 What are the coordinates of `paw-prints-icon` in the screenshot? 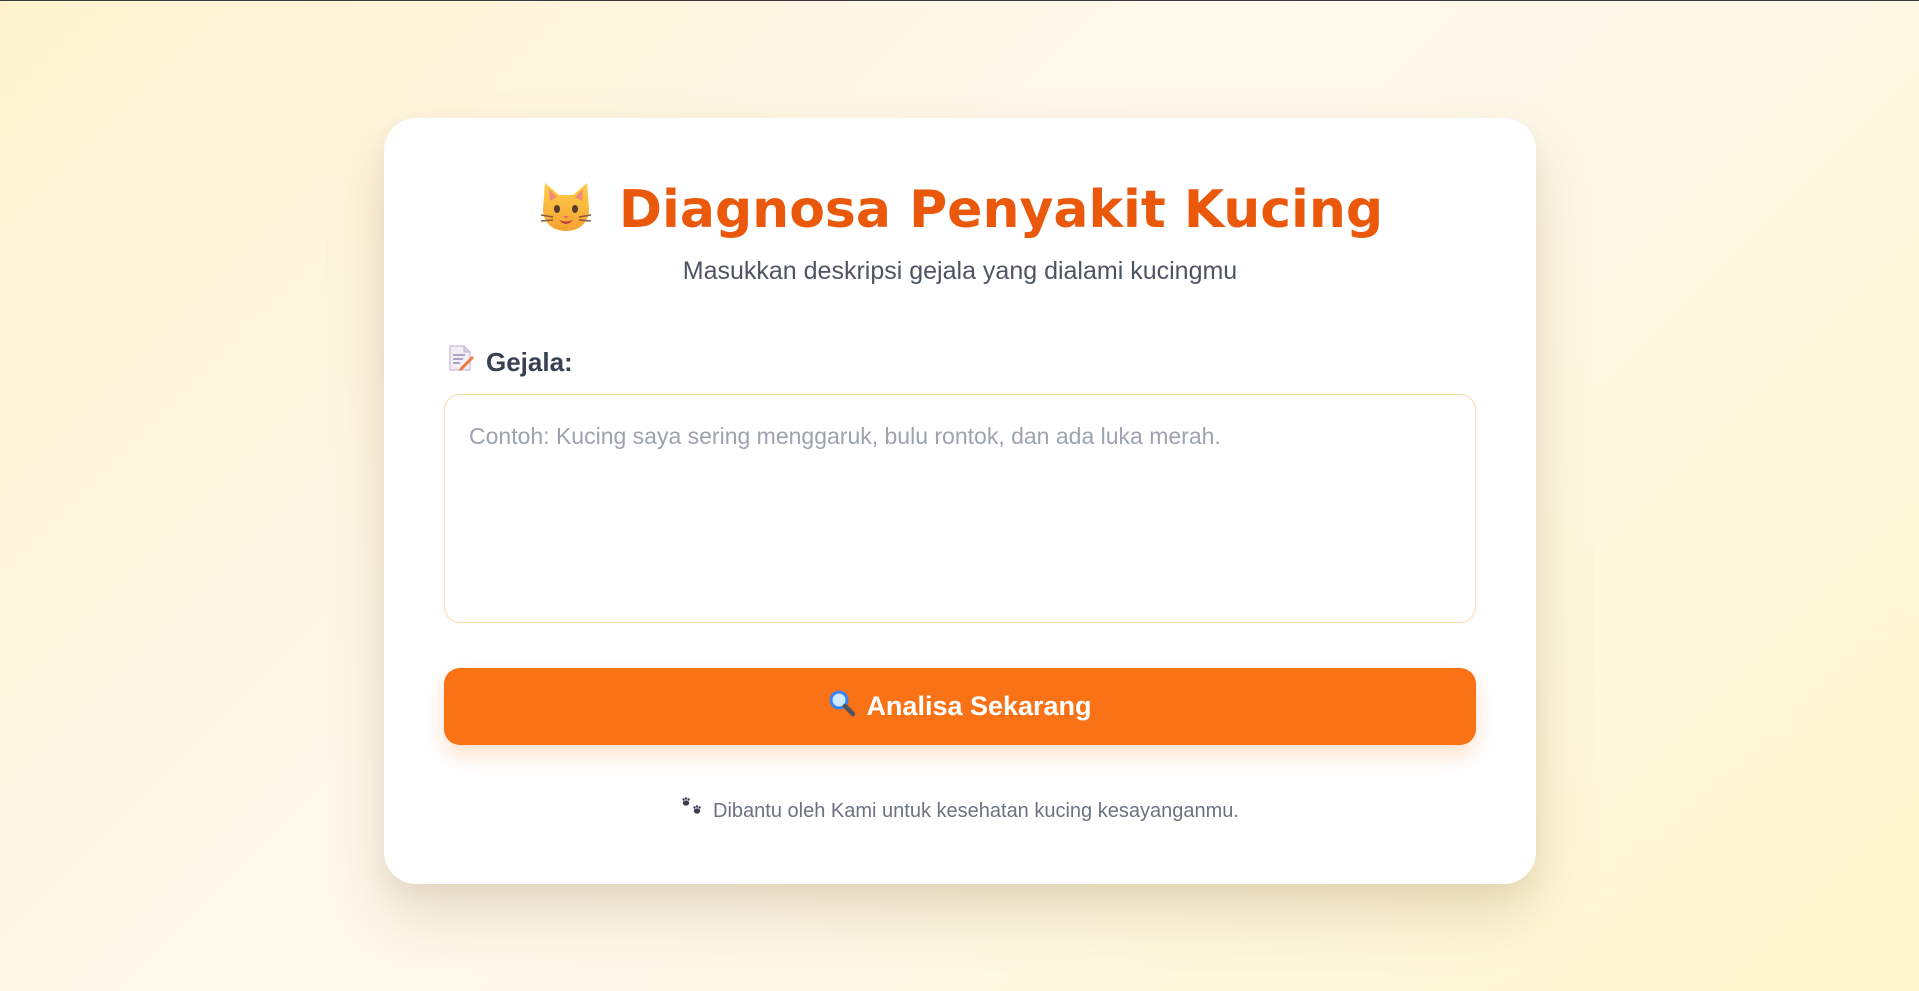 It's located at (693, 810).